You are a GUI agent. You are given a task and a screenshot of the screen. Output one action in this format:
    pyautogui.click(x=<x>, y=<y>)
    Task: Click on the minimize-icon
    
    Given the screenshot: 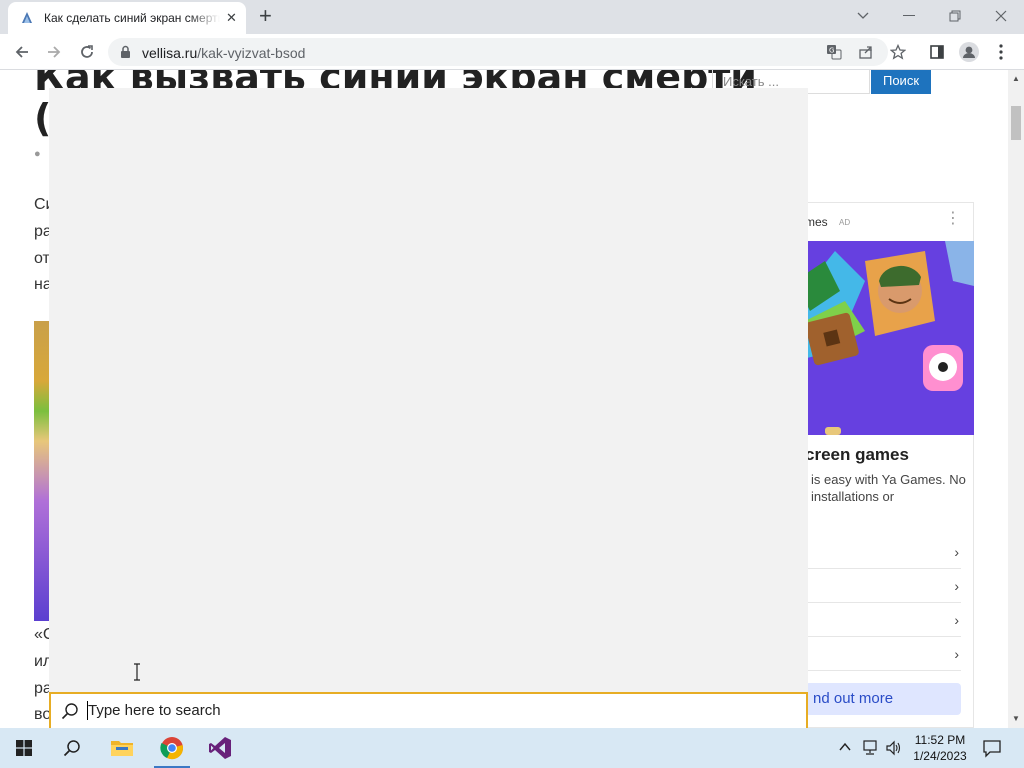 What is the action you would take?
    pyautogui.click(x=909, y=15)
    